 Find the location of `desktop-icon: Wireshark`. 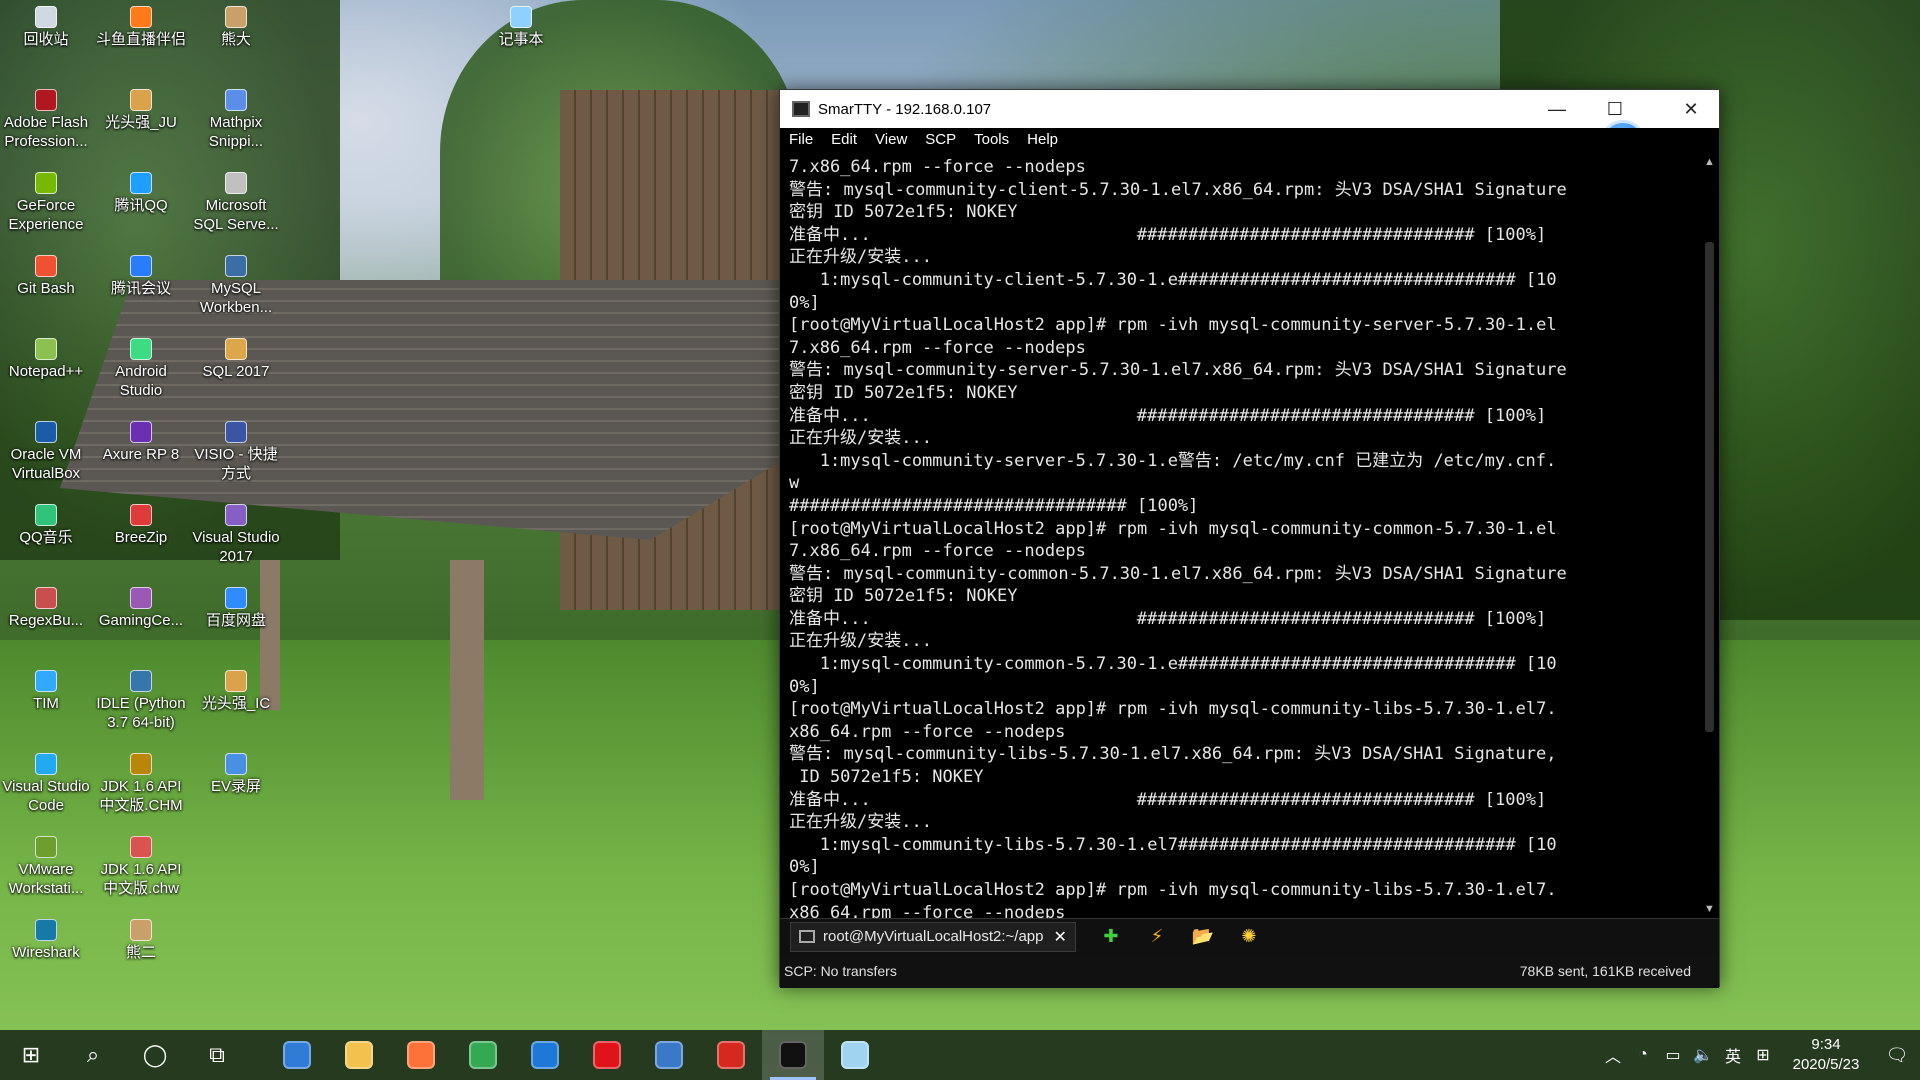

desktop-icon: Wireshark is located at coordinates (46, 940).